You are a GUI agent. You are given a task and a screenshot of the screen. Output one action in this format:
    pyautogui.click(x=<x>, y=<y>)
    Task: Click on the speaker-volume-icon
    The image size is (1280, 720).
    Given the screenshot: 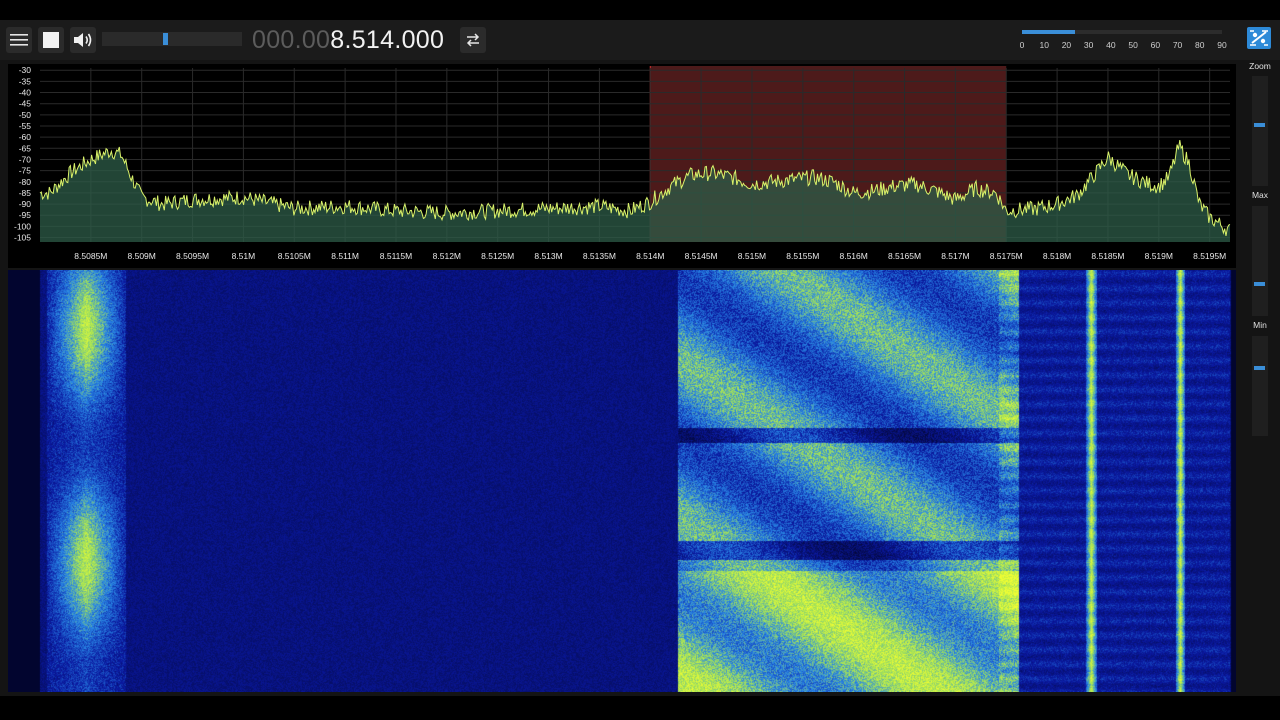 What is the action you would take?
    pyautogui.click(x=83, y=40)
    